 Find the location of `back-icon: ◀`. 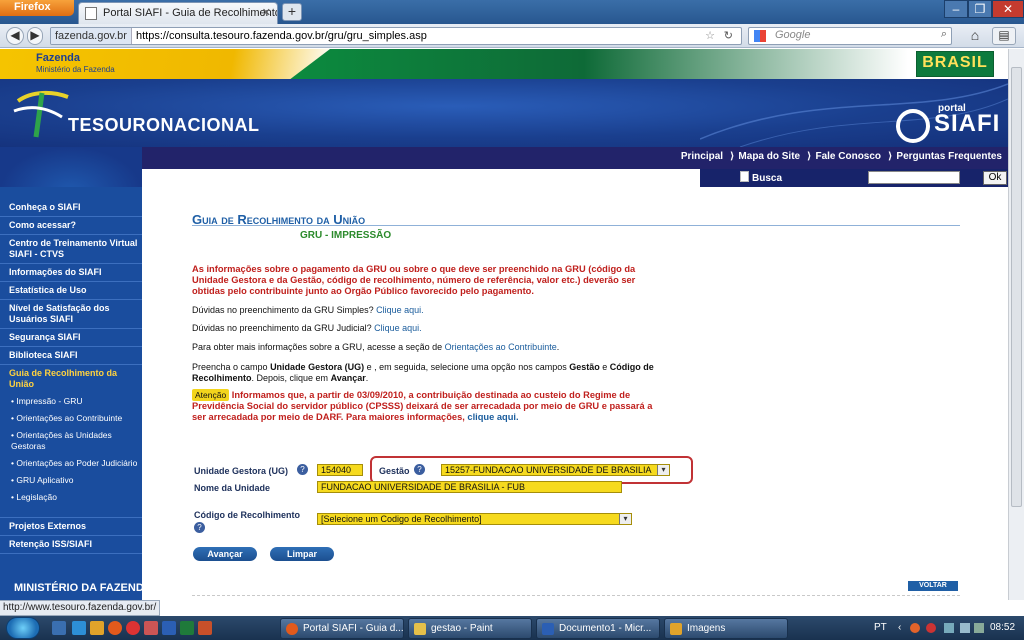

back-icon: ◀ is located at coordinates (15, 36).